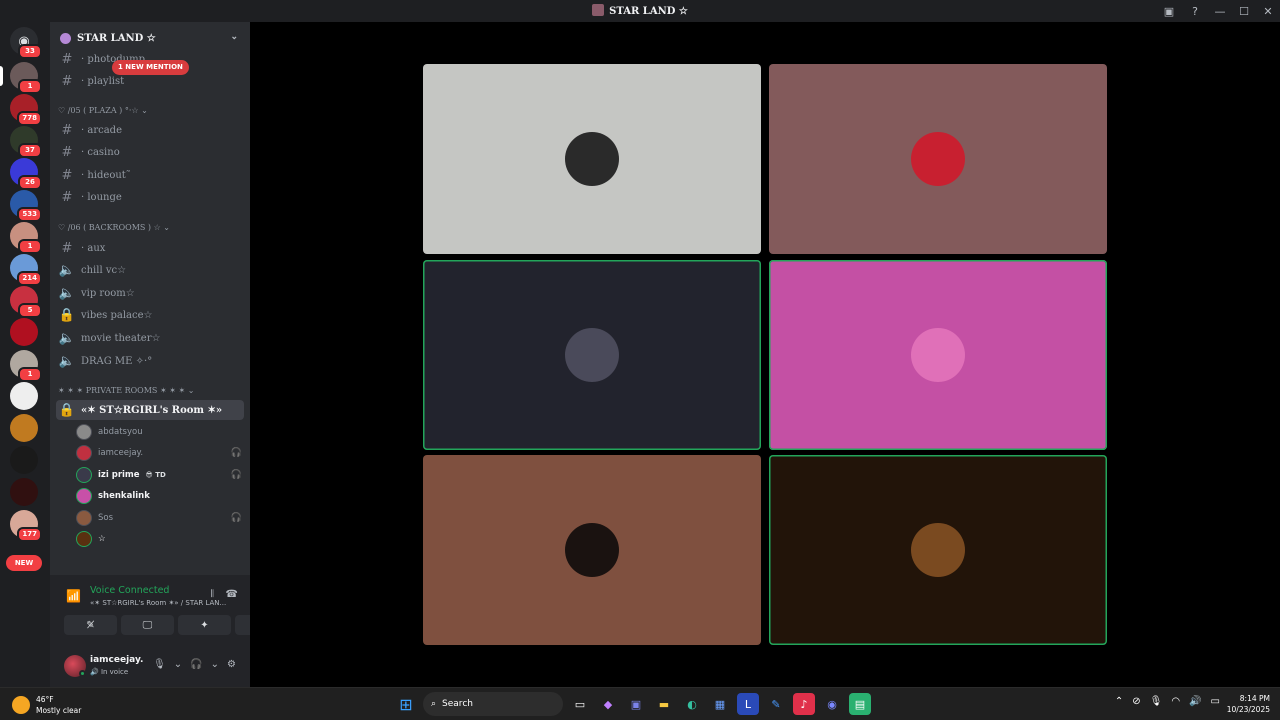  Describe the element at coordinates (1169, 11) in the screenshot. I see `inbox-icon: ▣` at that location.